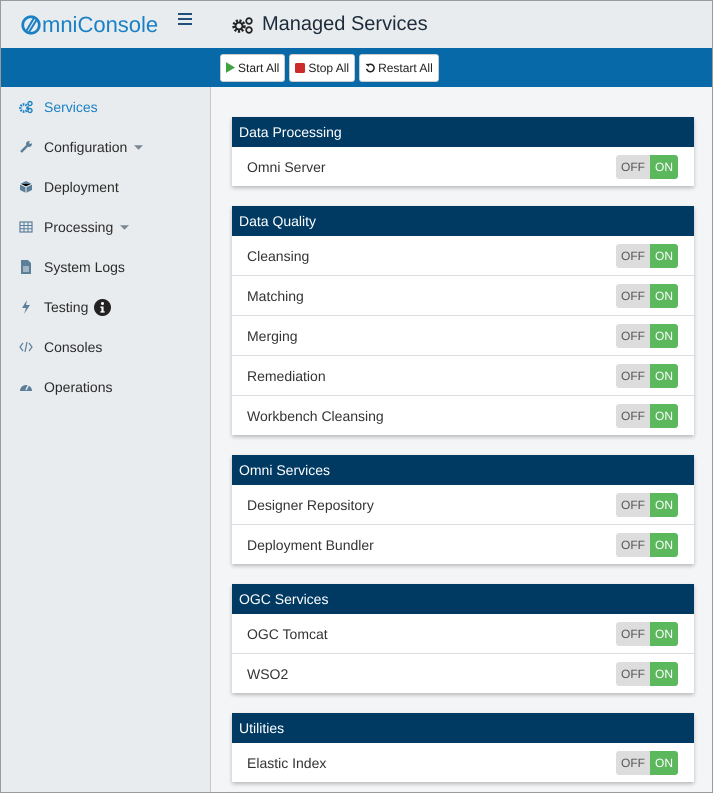 This screenshot has height=793, width=713. I want to click on sidebar-label: Configuration, so click(86, 147).